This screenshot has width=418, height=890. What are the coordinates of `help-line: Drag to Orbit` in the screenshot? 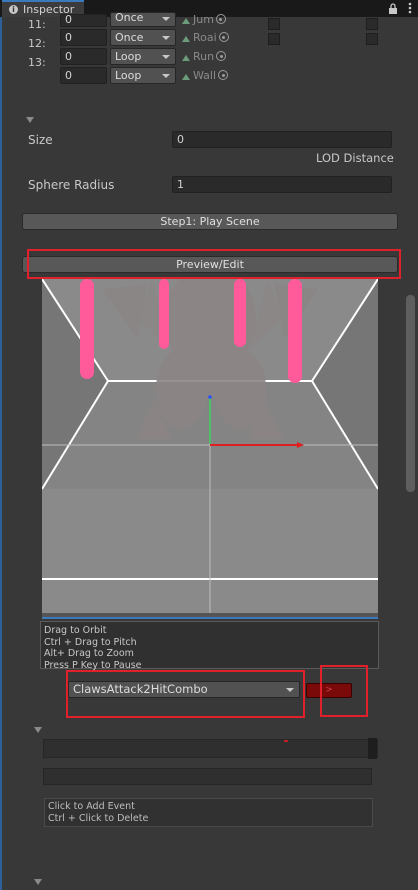 It's located at (75, 630).